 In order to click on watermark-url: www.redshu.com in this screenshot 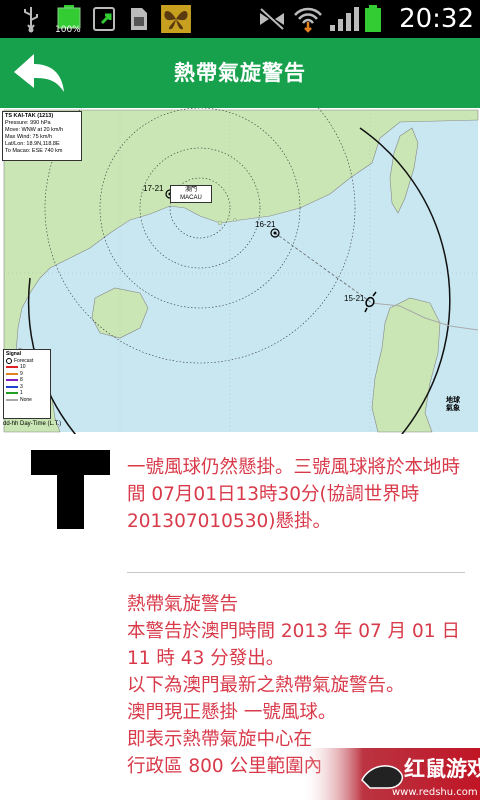, I will do `click(435, 792)`.